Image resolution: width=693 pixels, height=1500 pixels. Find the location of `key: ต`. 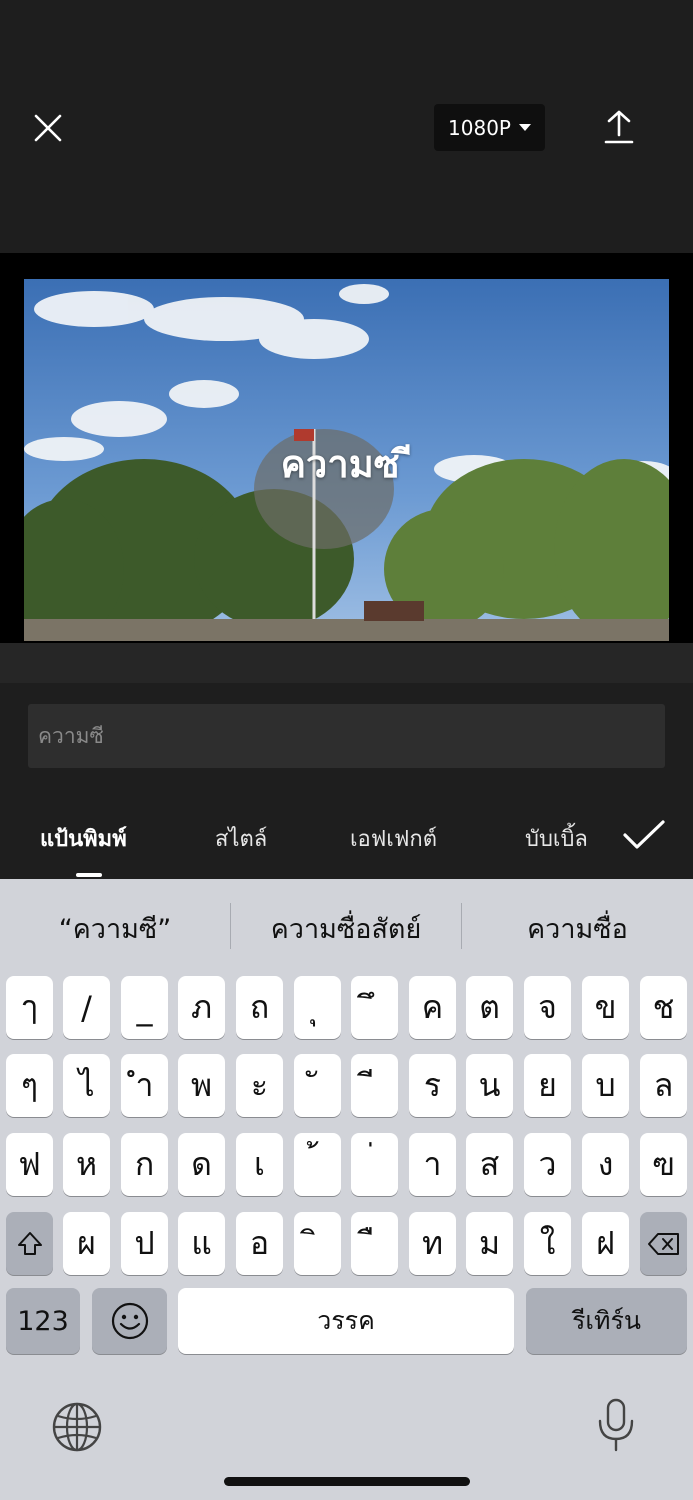

key: ต is located at coordinates (489, 1007).